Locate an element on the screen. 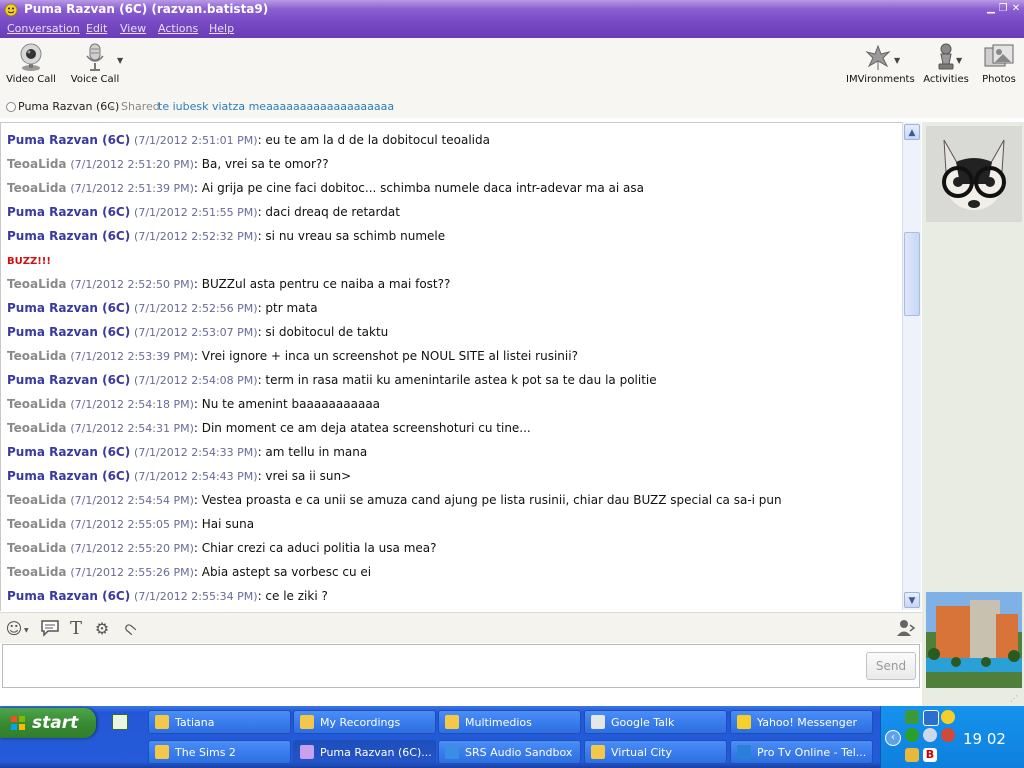 The width and height of the screenshot is (1024, 768). voice-call-dropdown-icon: ▼ is located at coordinates (120, 60).